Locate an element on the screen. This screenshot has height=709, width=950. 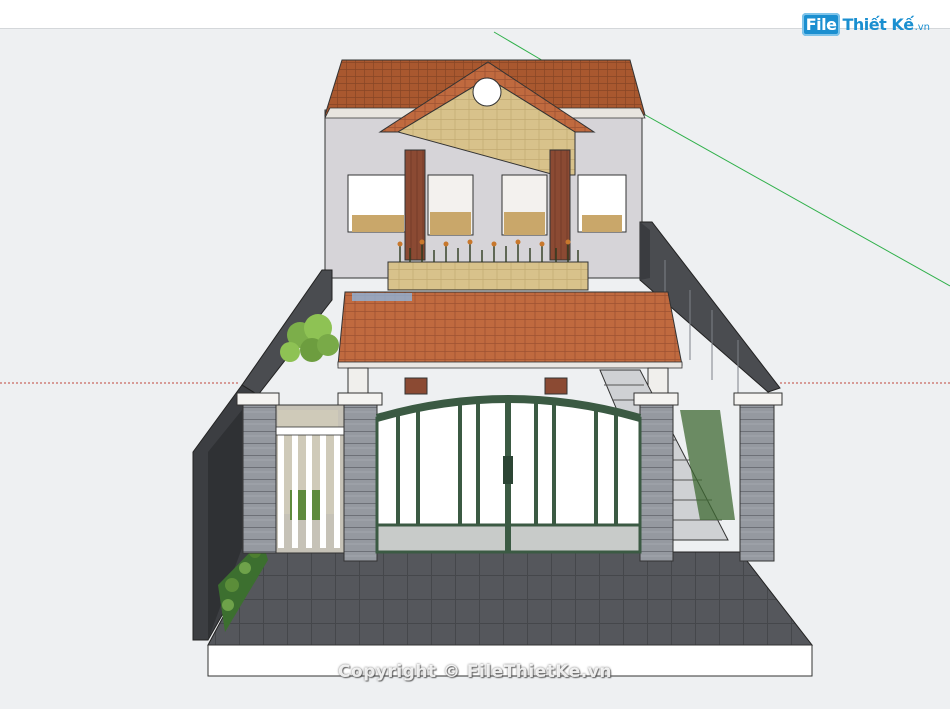
front-pavement is located at coordinates (510, 614).